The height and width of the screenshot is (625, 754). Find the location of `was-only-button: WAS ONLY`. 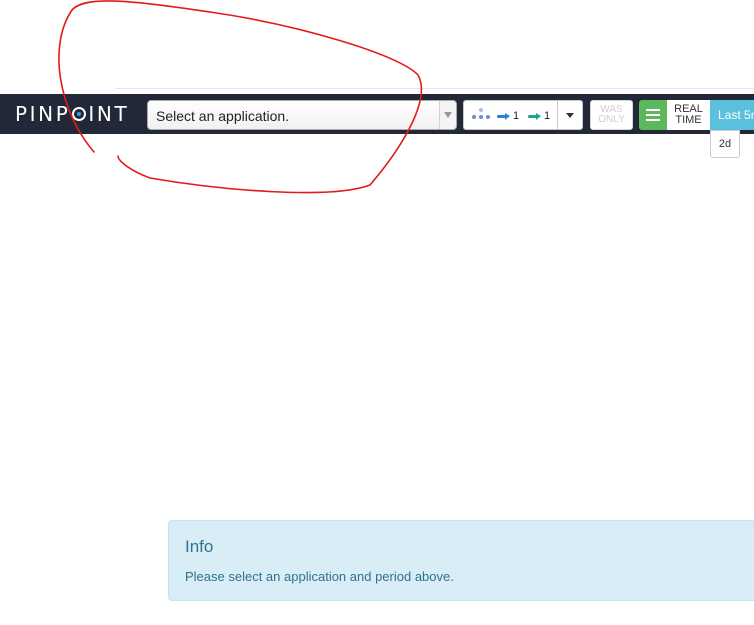

was-only-button: WAS ONLY is located at coordinates (611, 115).